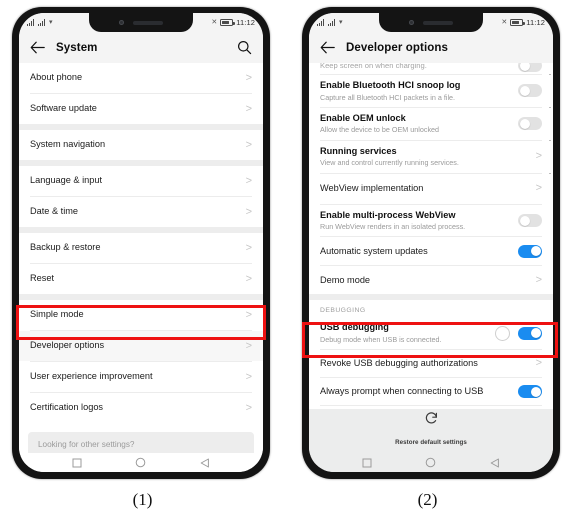  What do you see at coordinates (431, 251) in the screenshot?
I see `list-item-automatic-system-updates: Automatic system updates` at bounding box center [431, 251].